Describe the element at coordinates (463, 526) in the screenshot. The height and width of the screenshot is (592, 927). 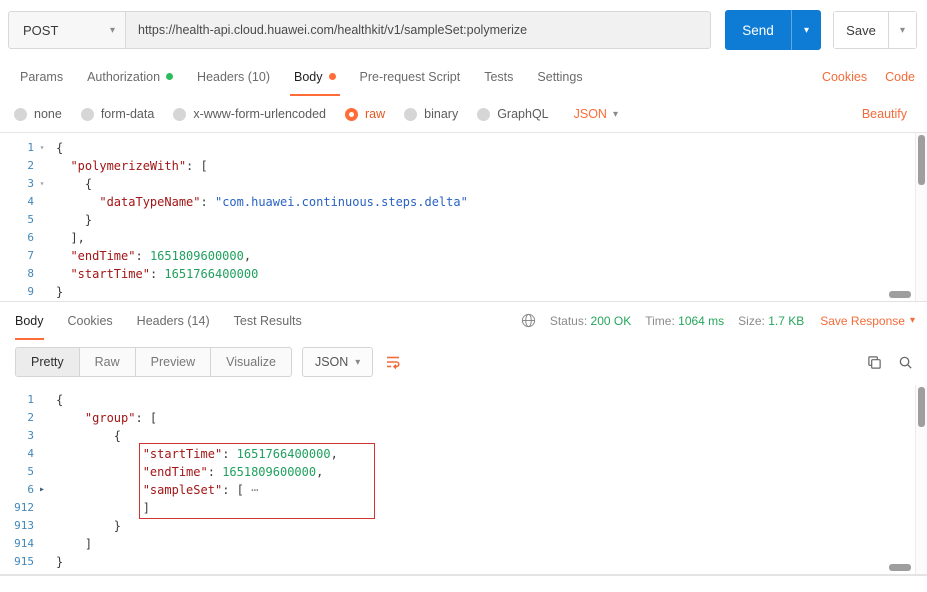
I see `code-line-913: 913 }` at that location.